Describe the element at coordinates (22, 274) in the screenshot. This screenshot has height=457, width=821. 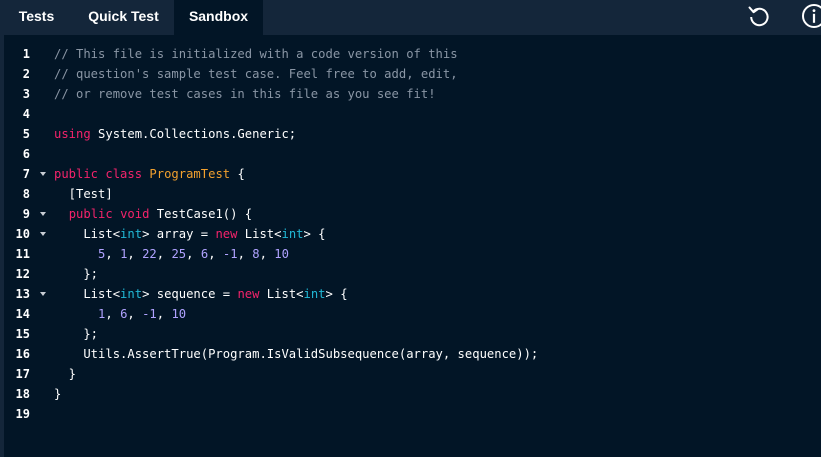
I see `line-number: 12` at that location.